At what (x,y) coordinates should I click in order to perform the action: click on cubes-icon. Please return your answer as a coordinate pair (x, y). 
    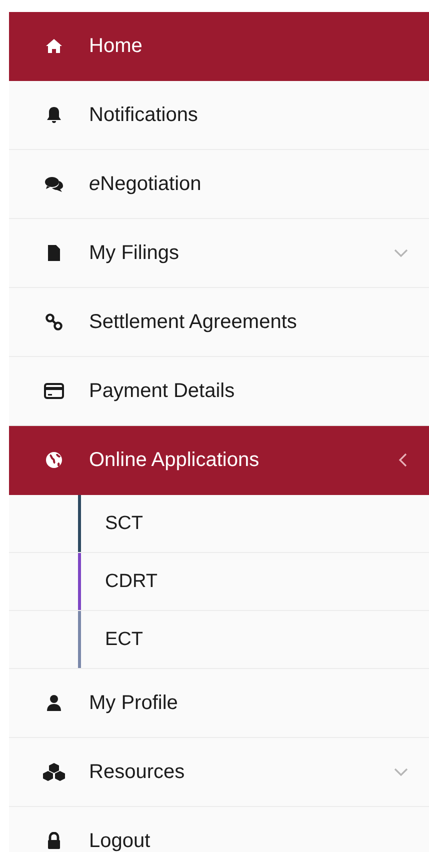
    Looking at the image, I should click on (54, 772).